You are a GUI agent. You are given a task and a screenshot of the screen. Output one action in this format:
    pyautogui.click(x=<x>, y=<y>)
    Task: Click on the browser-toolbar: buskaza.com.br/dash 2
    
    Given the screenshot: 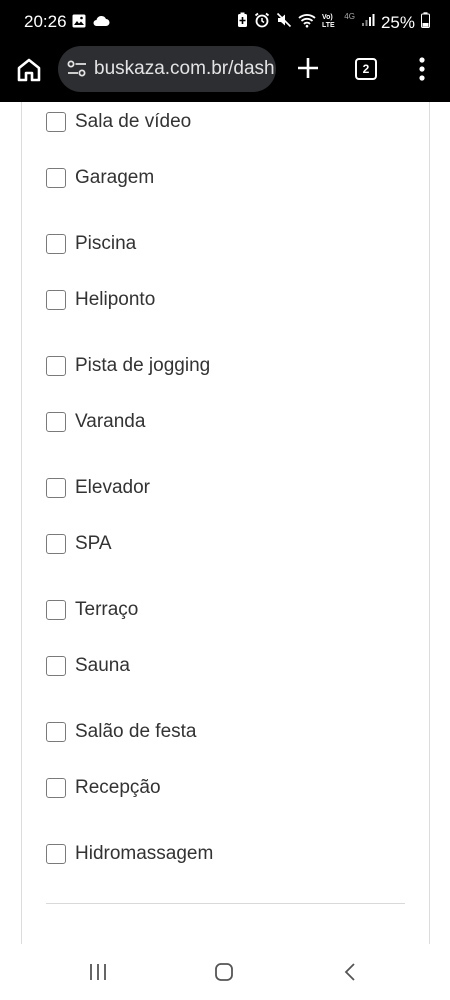 What is the action you would take?
    pyautogui.click(x=225, y=73)
    